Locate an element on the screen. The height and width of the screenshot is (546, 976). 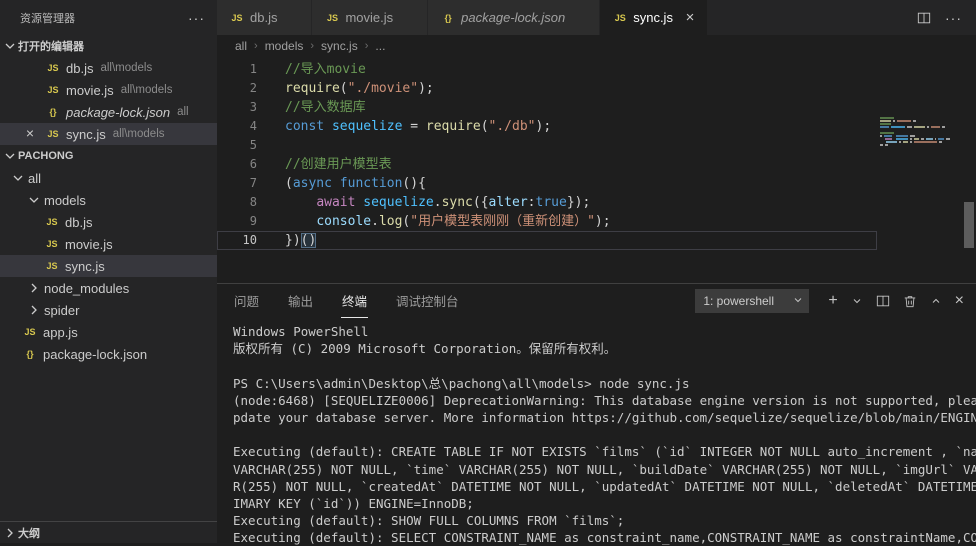
open-editor-db.js: JSdb.jsall\models is located at coordinates (108, 68).